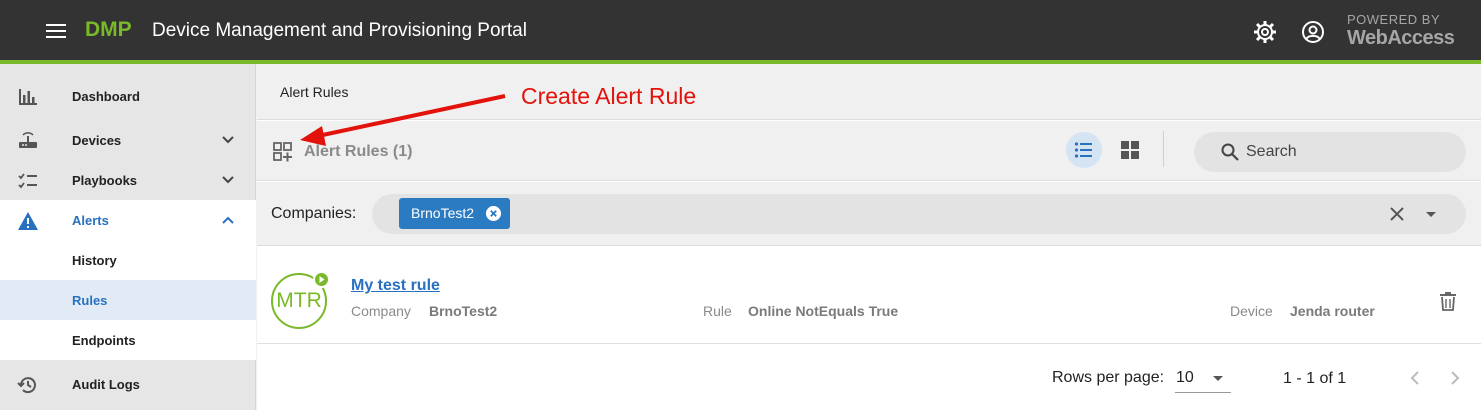 This screenshot has height=410, width=1481. I want to click on list-view-button, so click(1084, 150).